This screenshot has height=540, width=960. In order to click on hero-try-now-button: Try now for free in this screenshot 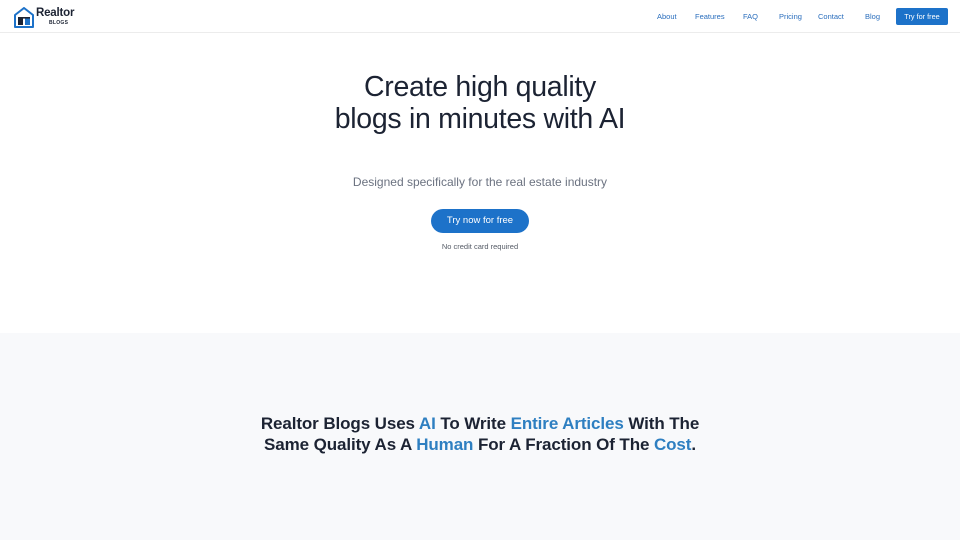, I will do `click(480, 221)`.